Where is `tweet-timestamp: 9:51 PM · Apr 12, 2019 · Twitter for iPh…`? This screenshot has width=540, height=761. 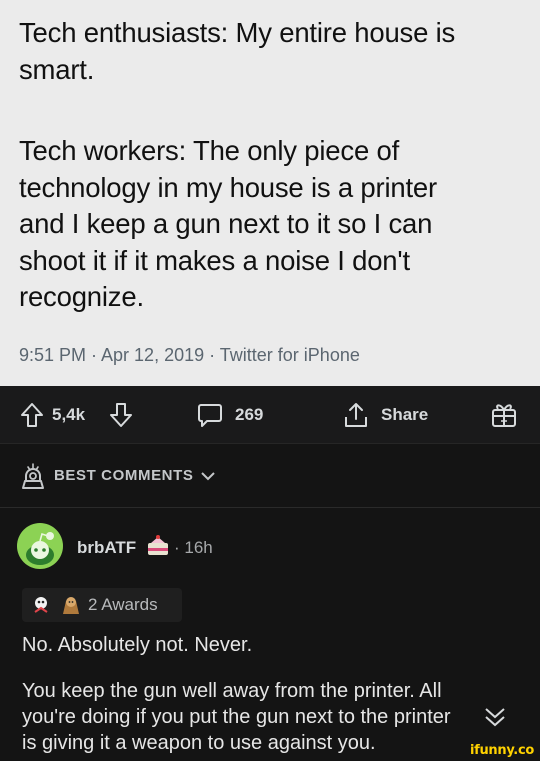 tweet-timestamp: 9:51 PM · Apr 12, 2019 · Twitter for iPh… is located at coordinates (189, 355).